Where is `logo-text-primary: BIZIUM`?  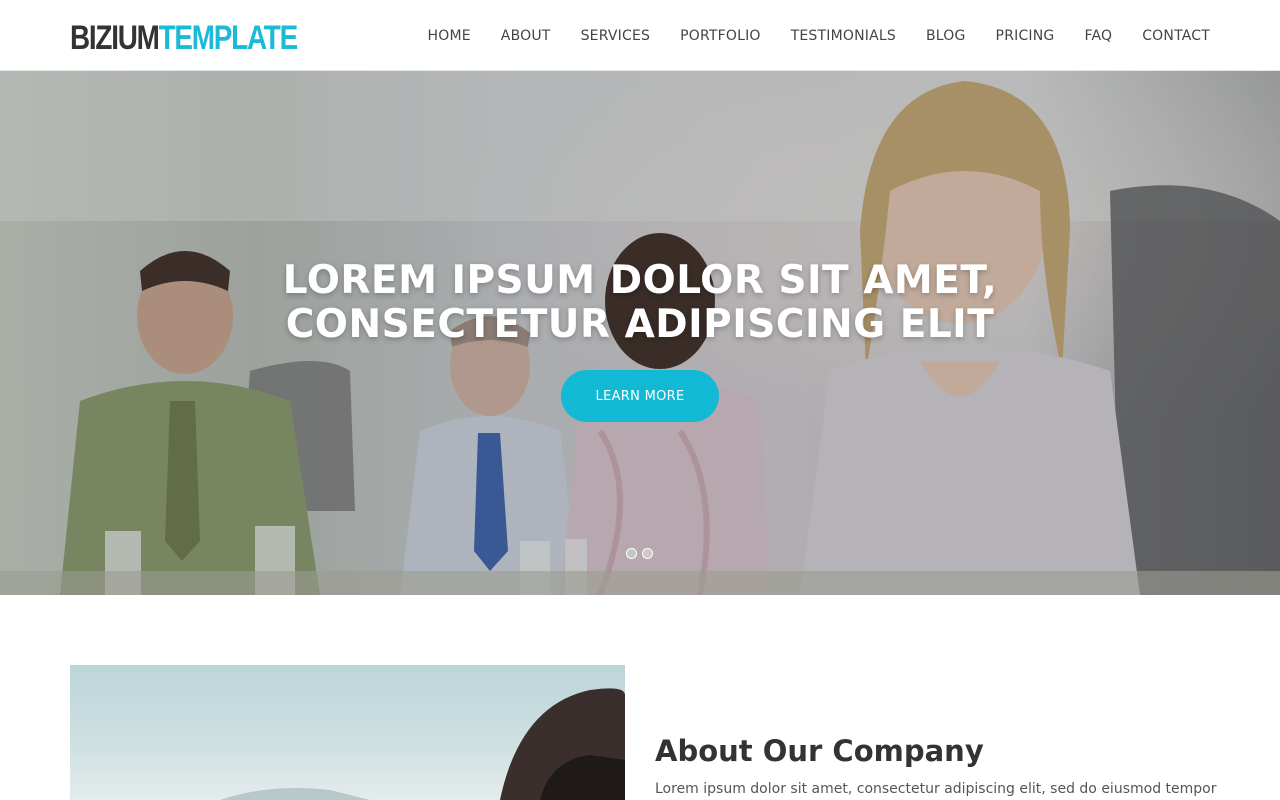 logo-text-primary: BIZIUM is located at coordinates (115, 38).